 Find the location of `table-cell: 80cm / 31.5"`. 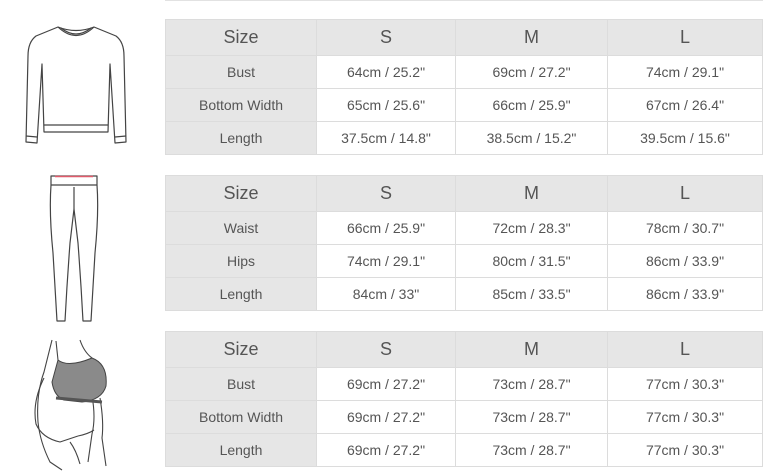

table-cell: 80cm / 31.5" is located at coordinates (532, 261).